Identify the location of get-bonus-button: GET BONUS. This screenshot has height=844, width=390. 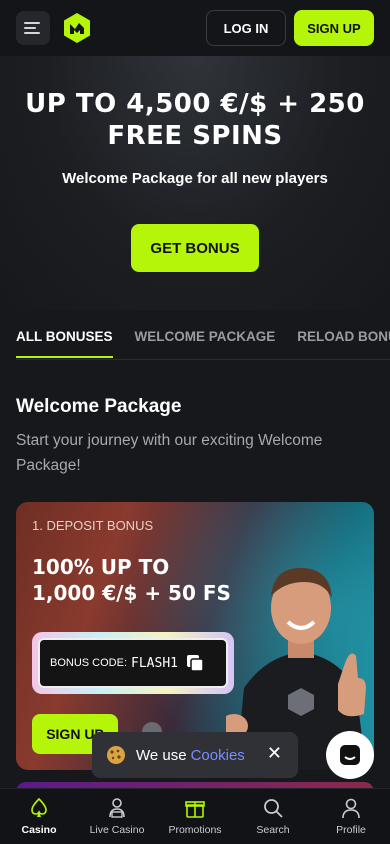
(195, 248).